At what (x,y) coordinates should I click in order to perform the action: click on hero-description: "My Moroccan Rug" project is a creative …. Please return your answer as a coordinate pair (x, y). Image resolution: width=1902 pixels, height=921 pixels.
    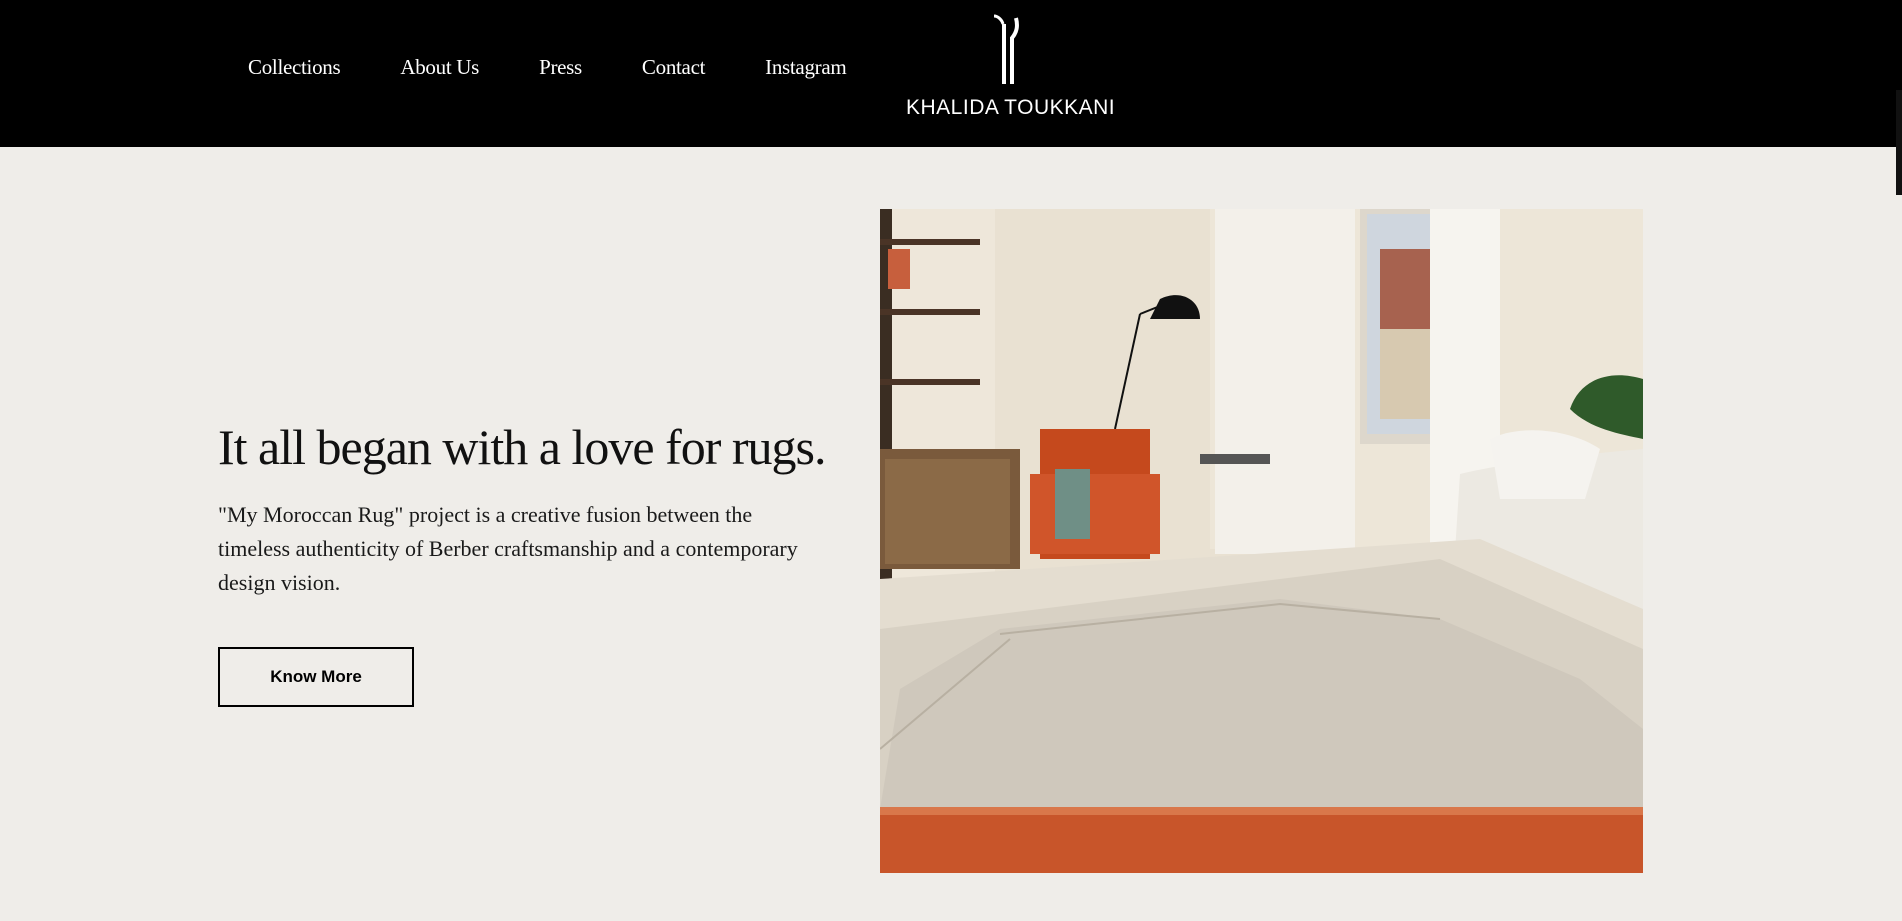
    Looking at the image, I should click on (508, 548).